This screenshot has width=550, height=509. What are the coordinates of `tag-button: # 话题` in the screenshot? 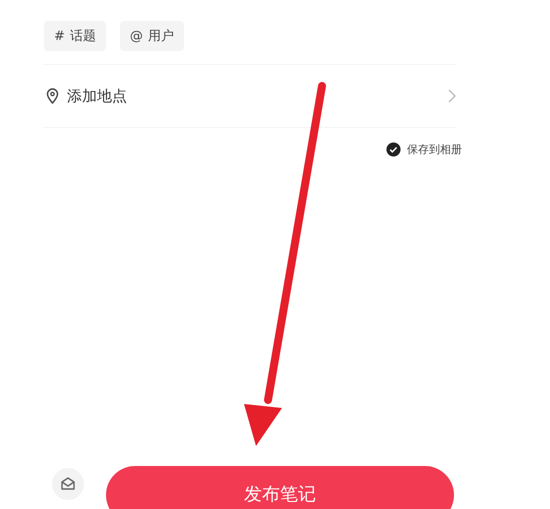 It's located at (75, 36).